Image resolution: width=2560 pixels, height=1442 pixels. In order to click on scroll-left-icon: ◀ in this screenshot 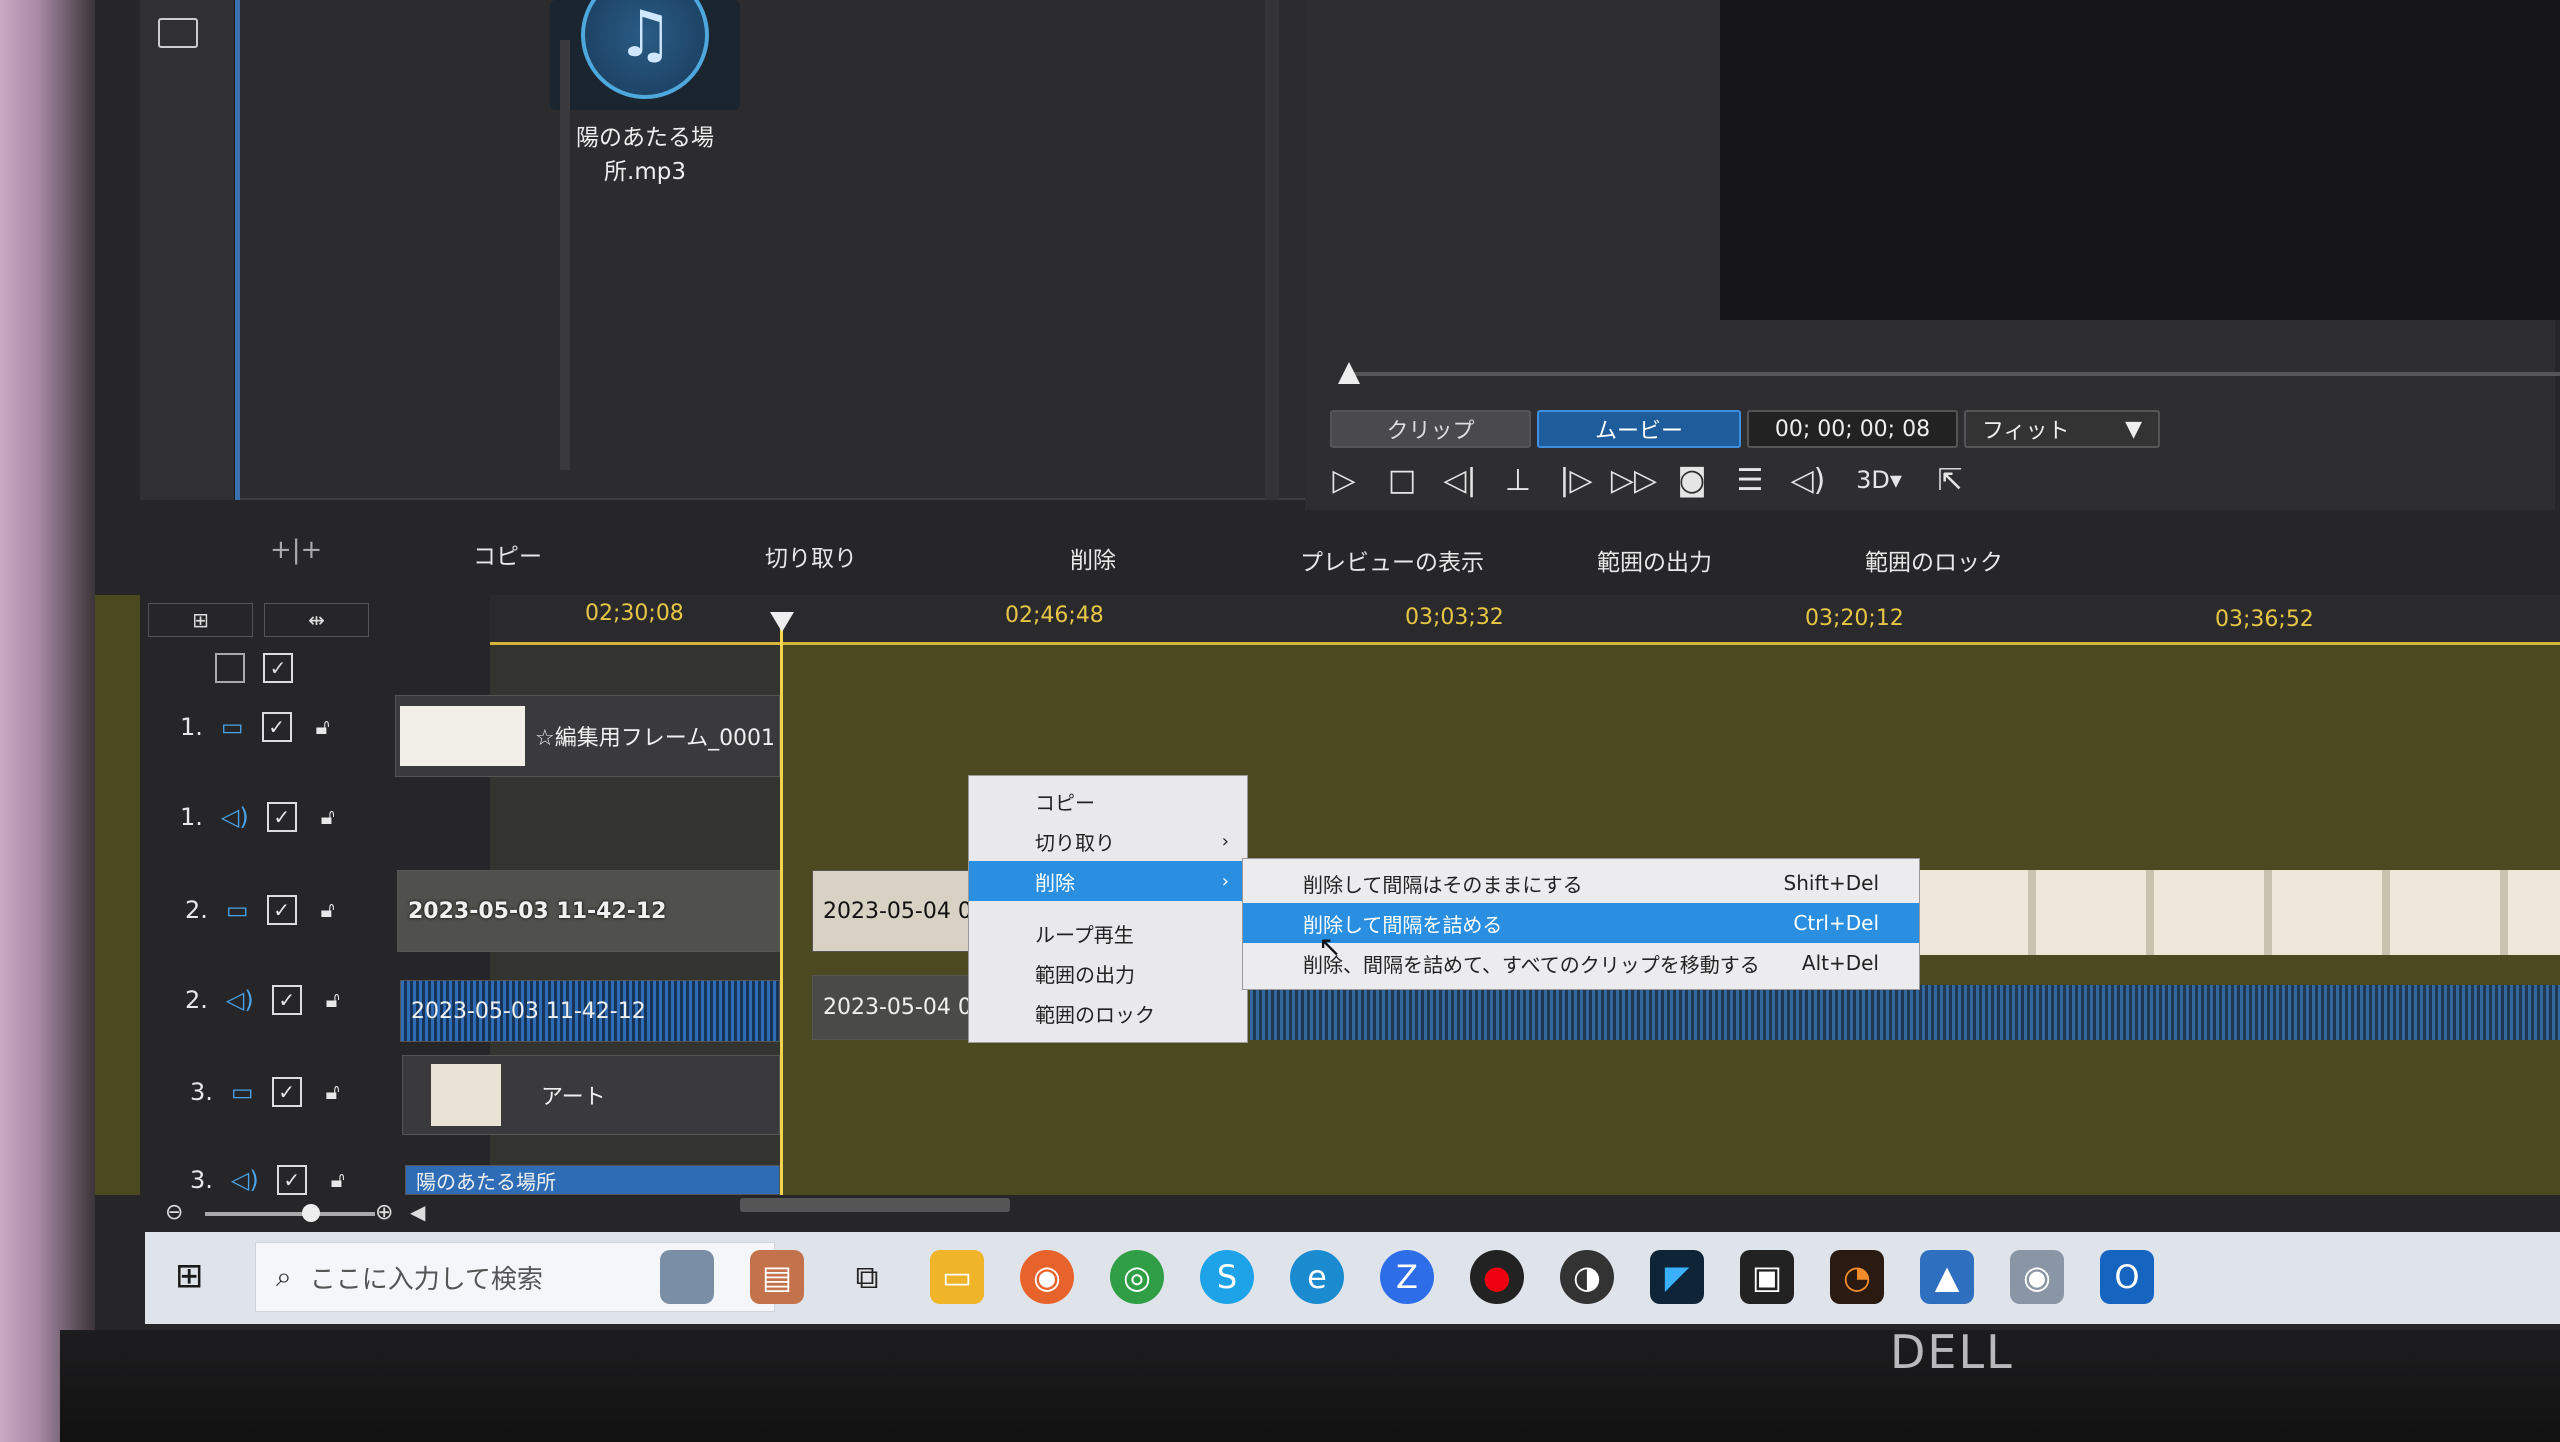, I will do `click(417, 1212)`.